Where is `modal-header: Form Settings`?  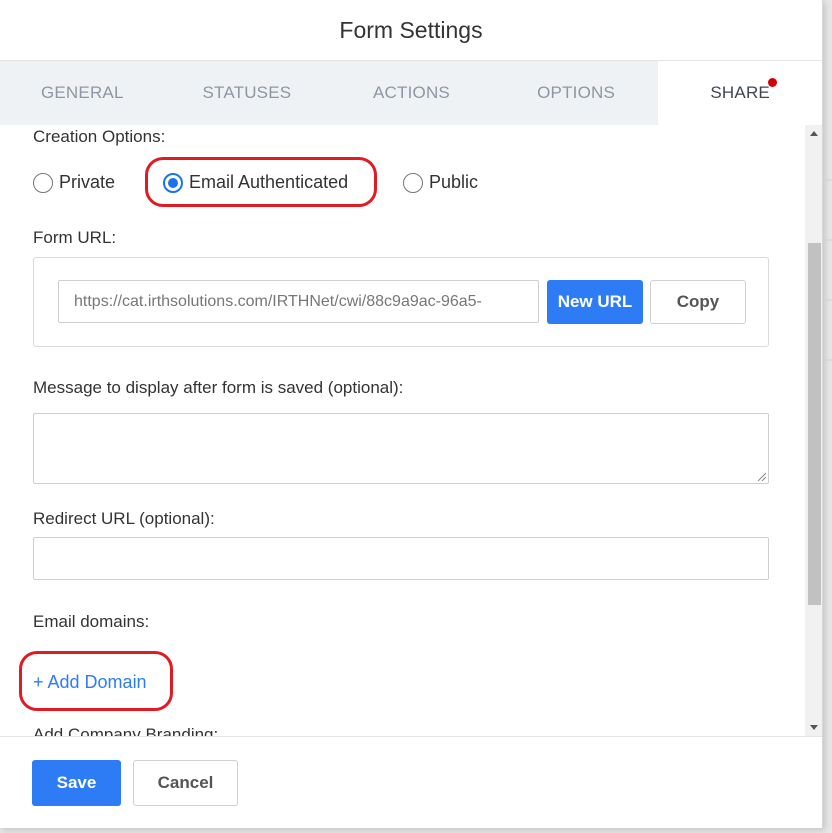
modal-header: Form Settings is located at coordinates (411, 30).